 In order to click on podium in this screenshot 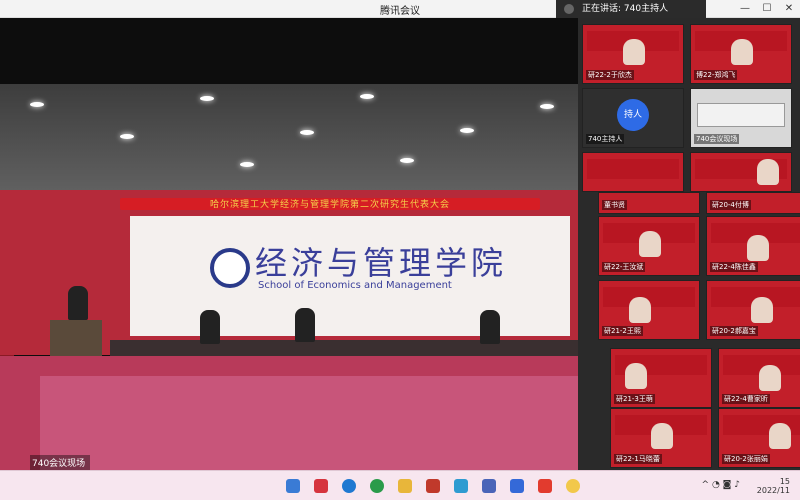, I will do `click(76, 340)`.